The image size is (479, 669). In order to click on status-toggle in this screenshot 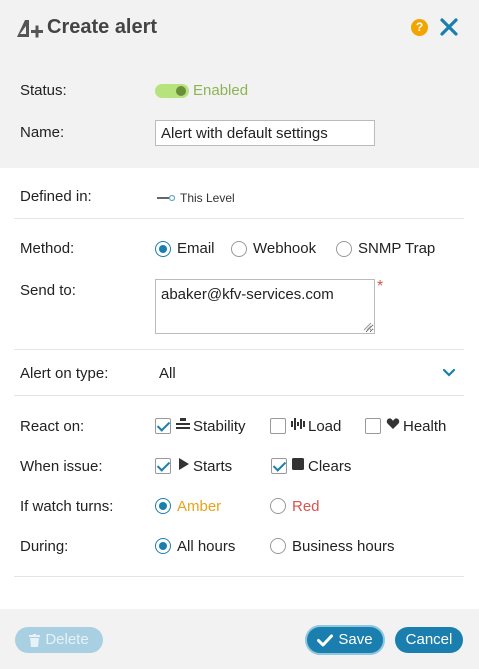, I will do `click(172, 91)`.